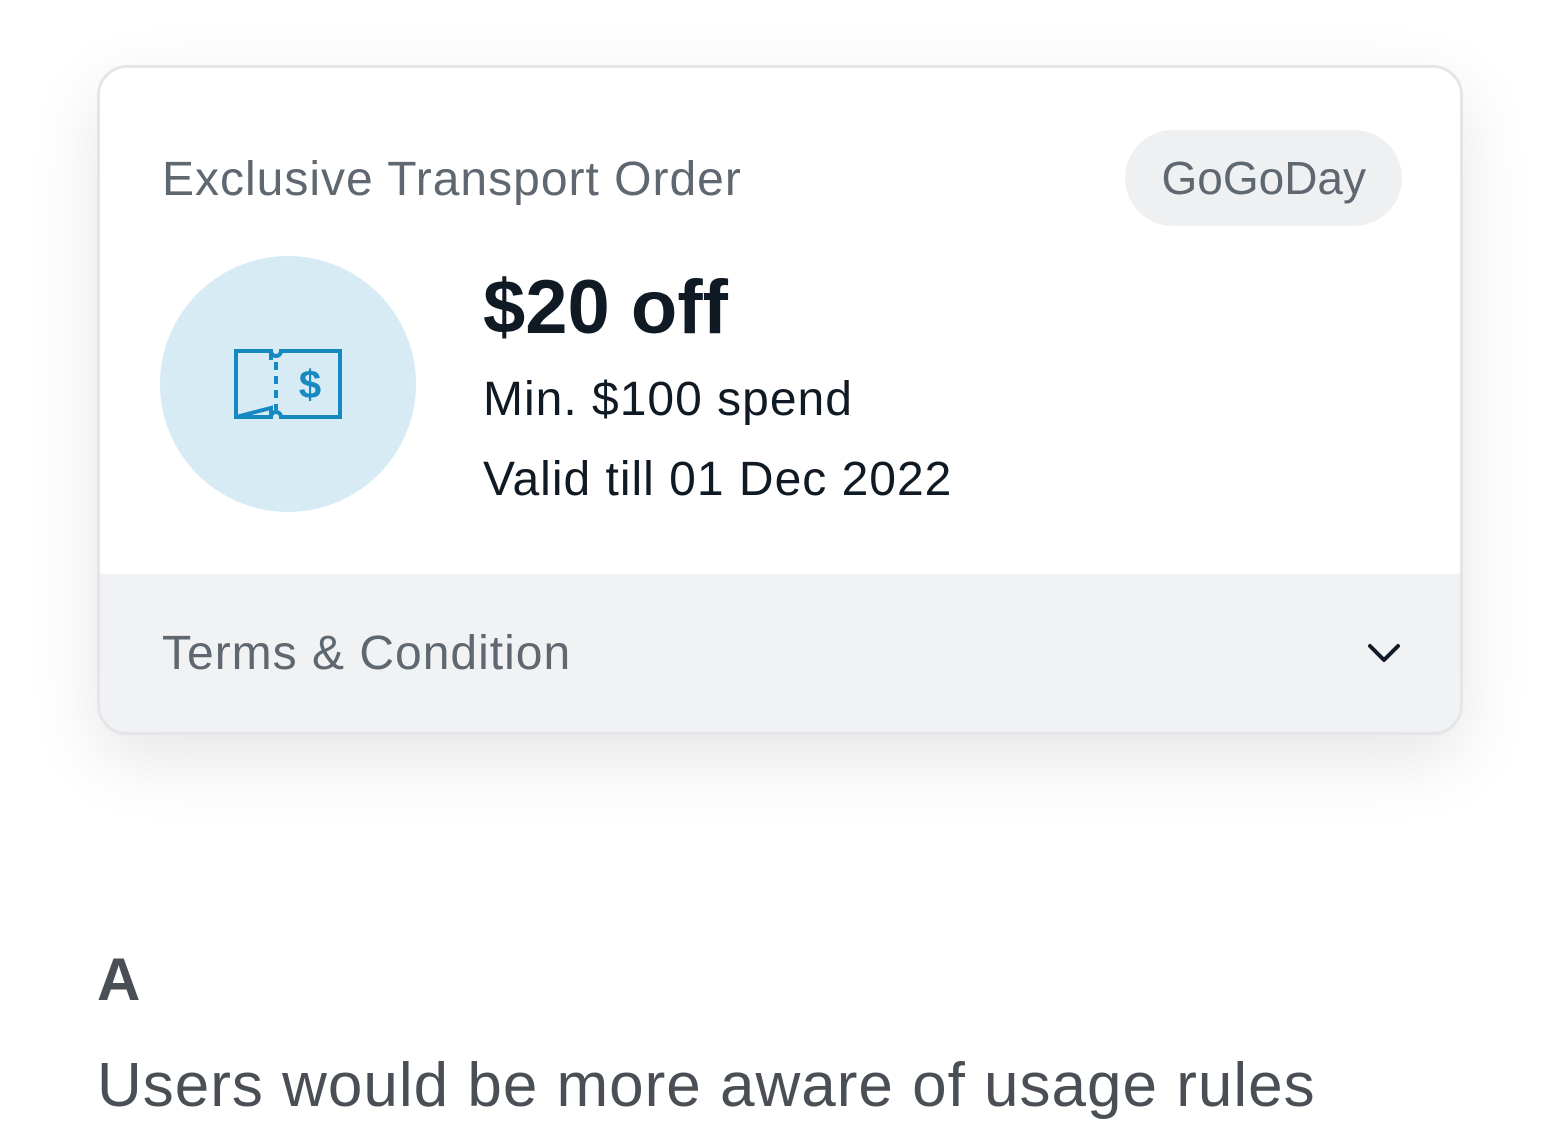  What do you see at coordinates (1384, 653) in the screenshot?
I see `chevron-down-icon` at bounding box center [1384, 653].